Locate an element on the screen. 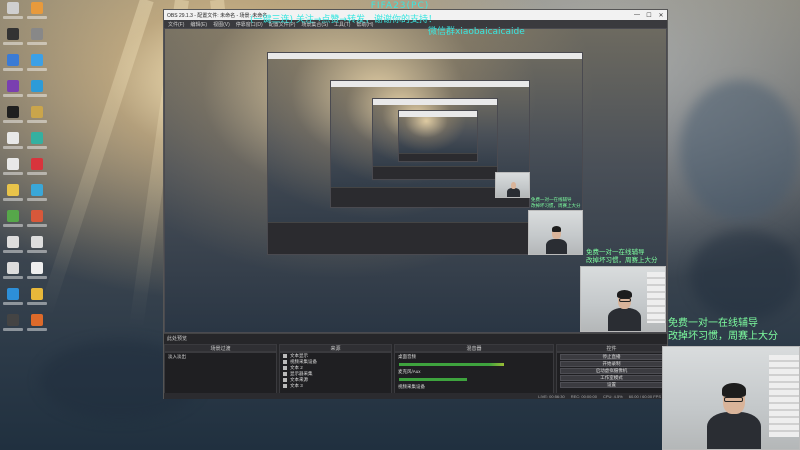  webcam-main is located at coordinates (731, 398).